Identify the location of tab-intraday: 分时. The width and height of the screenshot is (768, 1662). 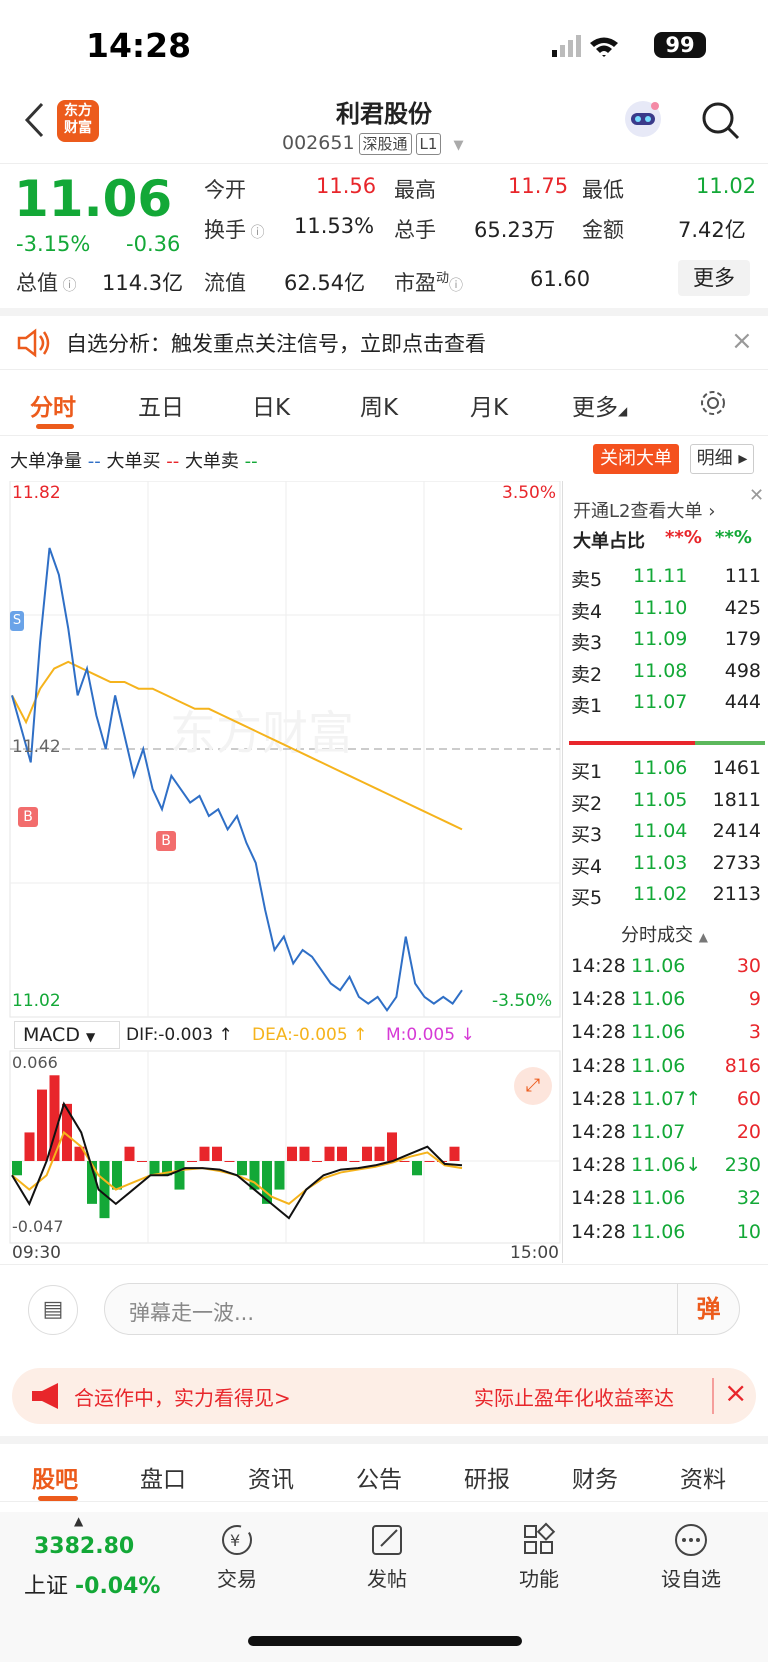
(53, 405).